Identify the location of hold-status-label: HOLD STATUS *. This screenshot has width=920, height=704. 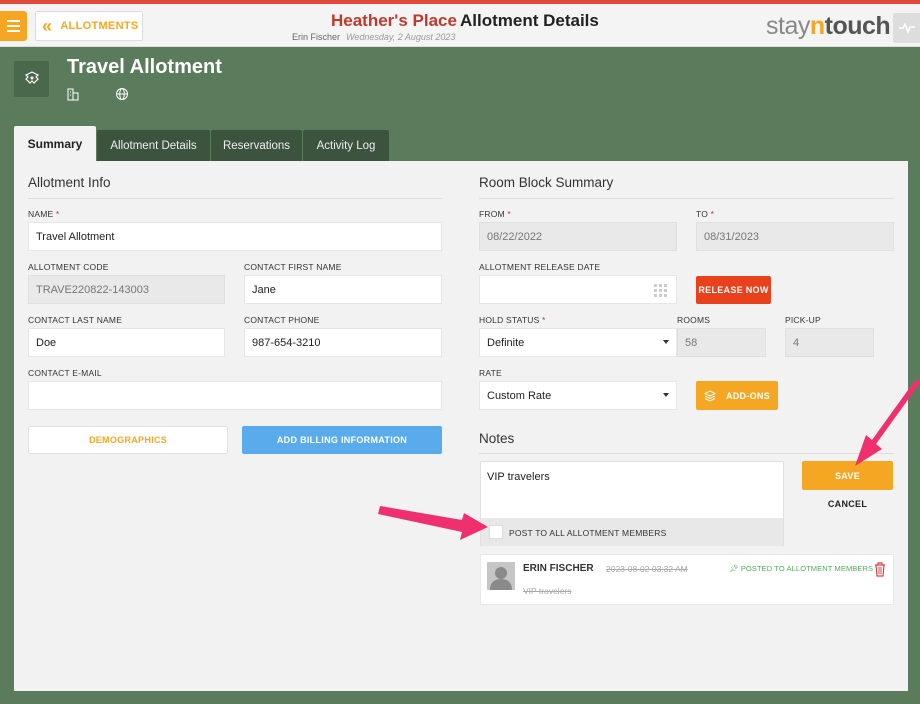
(512, 320).